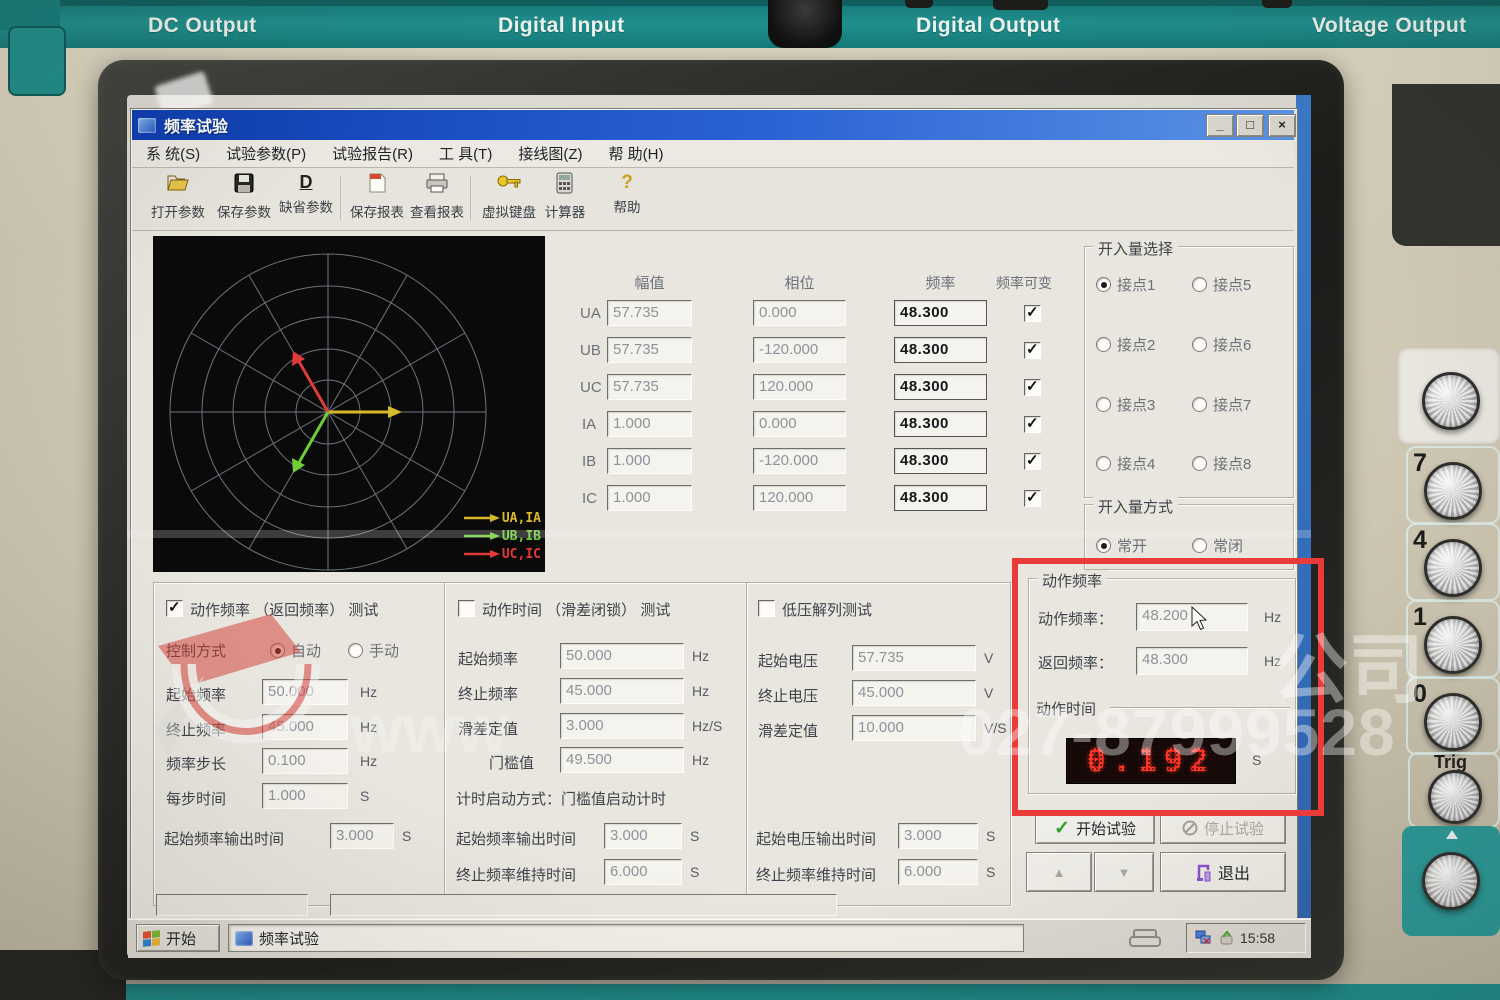 This screenshot has height=1000, width=1500. Describe the element at coordinates (940, 350) in the screenshot. I see `ub-frequency-field: 48.300` at that location.